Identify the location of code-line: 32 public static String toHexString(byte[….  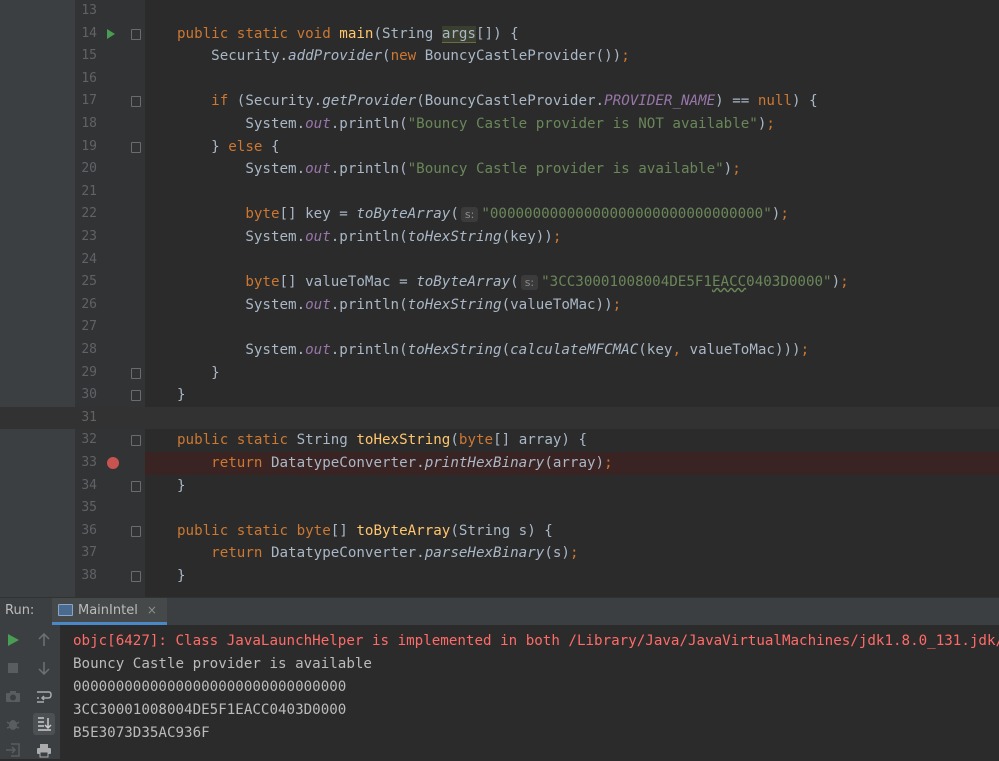
(499, 440).